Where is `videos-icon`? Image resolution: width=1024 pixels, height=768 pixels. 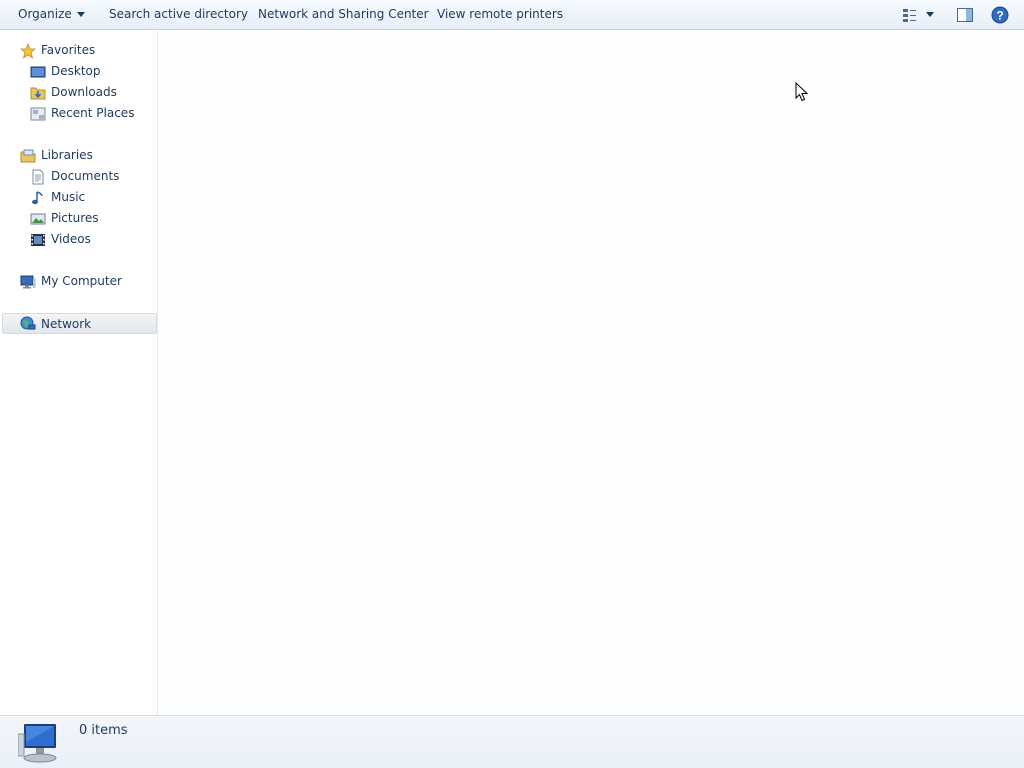 videos-icon is located at coordinates (38, 240).